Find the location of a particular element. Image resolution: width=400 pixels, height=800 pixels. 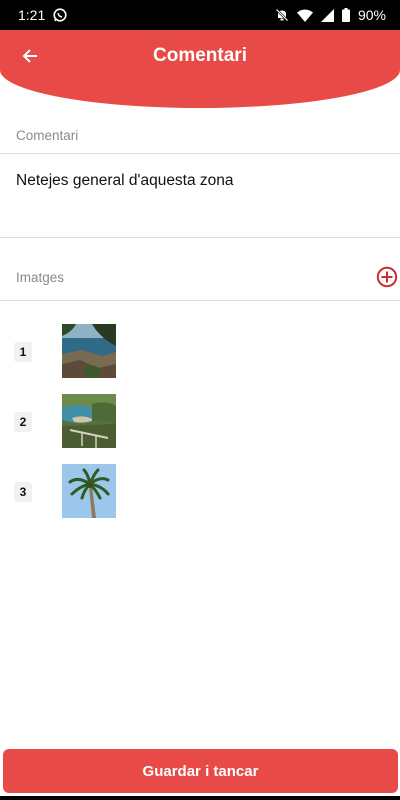

plus-circle-icon is located at coordinates (387, 279).